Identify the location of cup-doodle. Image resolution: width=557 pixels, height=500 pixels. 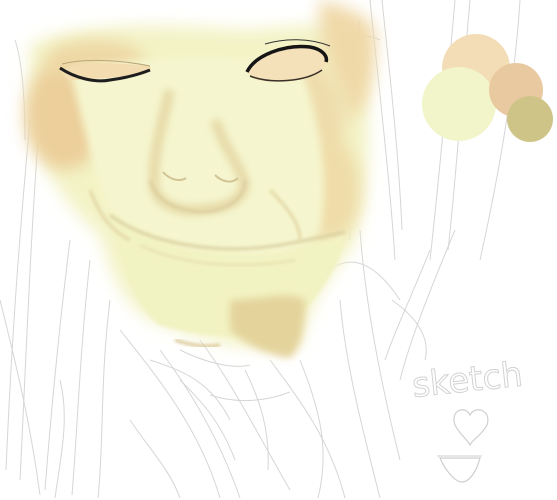
(460, 470).